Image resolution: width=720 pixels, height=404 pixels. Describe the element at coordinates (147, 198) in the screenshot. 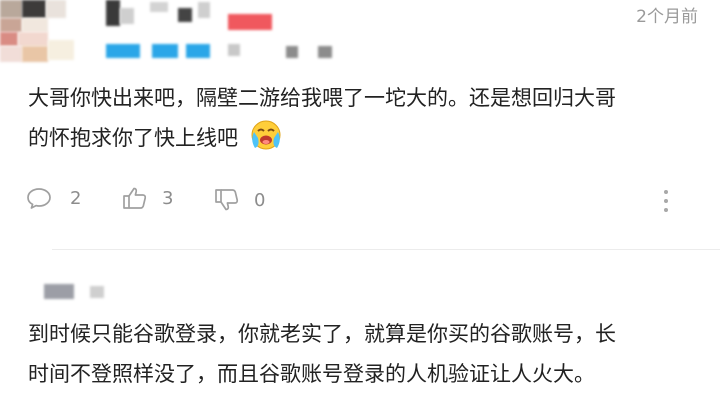

I see `like-button: 3` at that location.